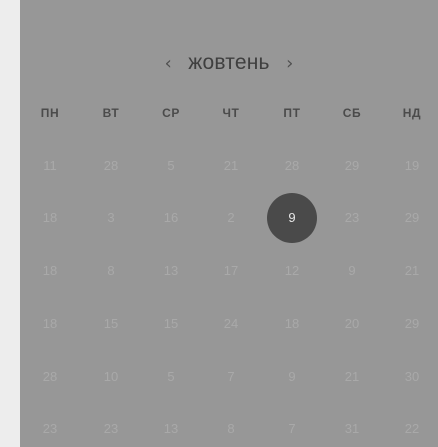 This screenshot has height=447, width=438. Describe the element at coordinates (352, 324) in the screenshot. I see `day-cell: 20` at that location.